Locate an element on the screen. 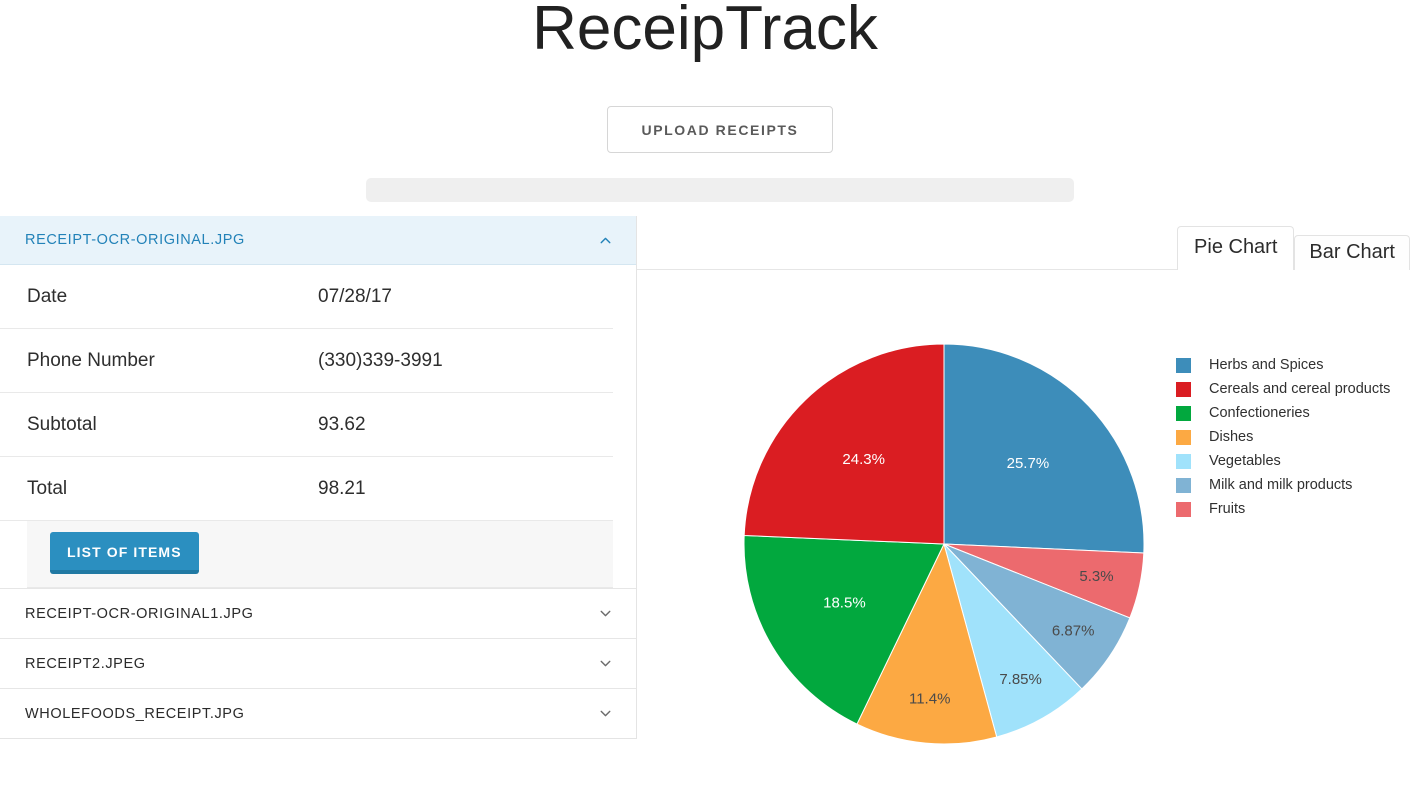  legend-label: Herbs and Spices is located at coordinates (1266, 365).